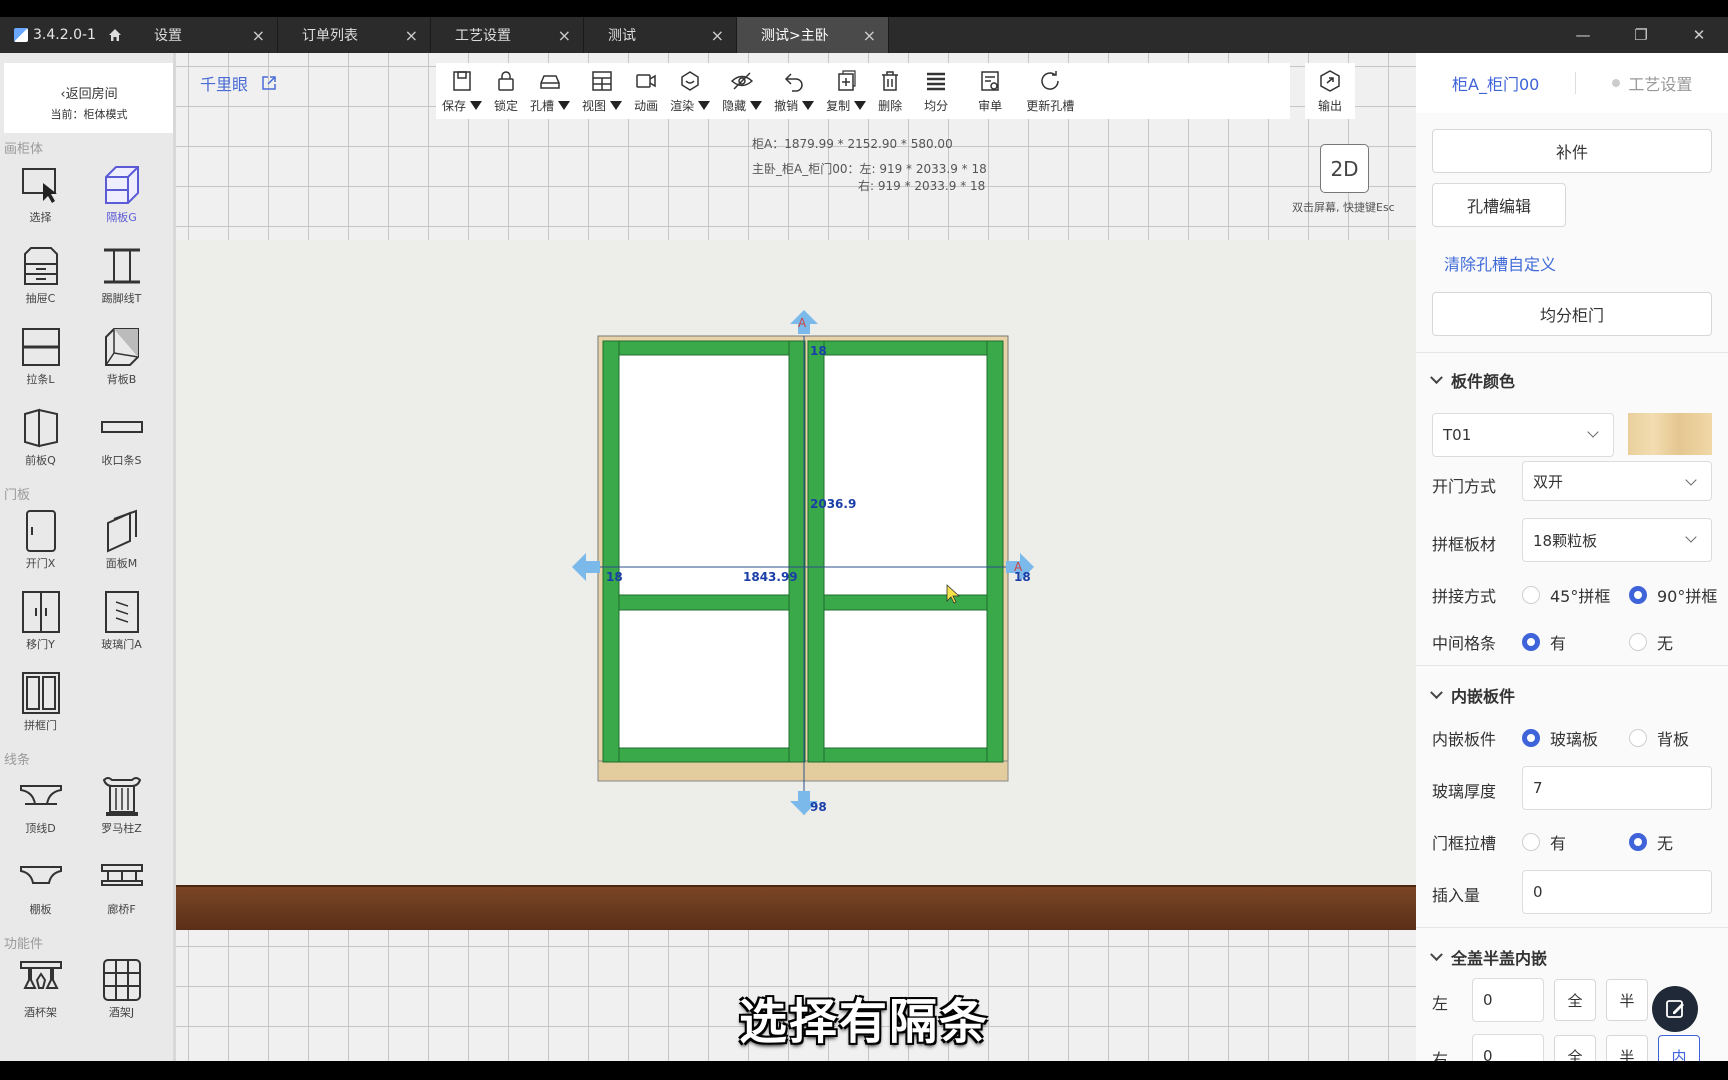  What do you see at coordinates (794, 91) in the screenshot?
I see `undo-button: 撤销` at bounding box center [794, 91].